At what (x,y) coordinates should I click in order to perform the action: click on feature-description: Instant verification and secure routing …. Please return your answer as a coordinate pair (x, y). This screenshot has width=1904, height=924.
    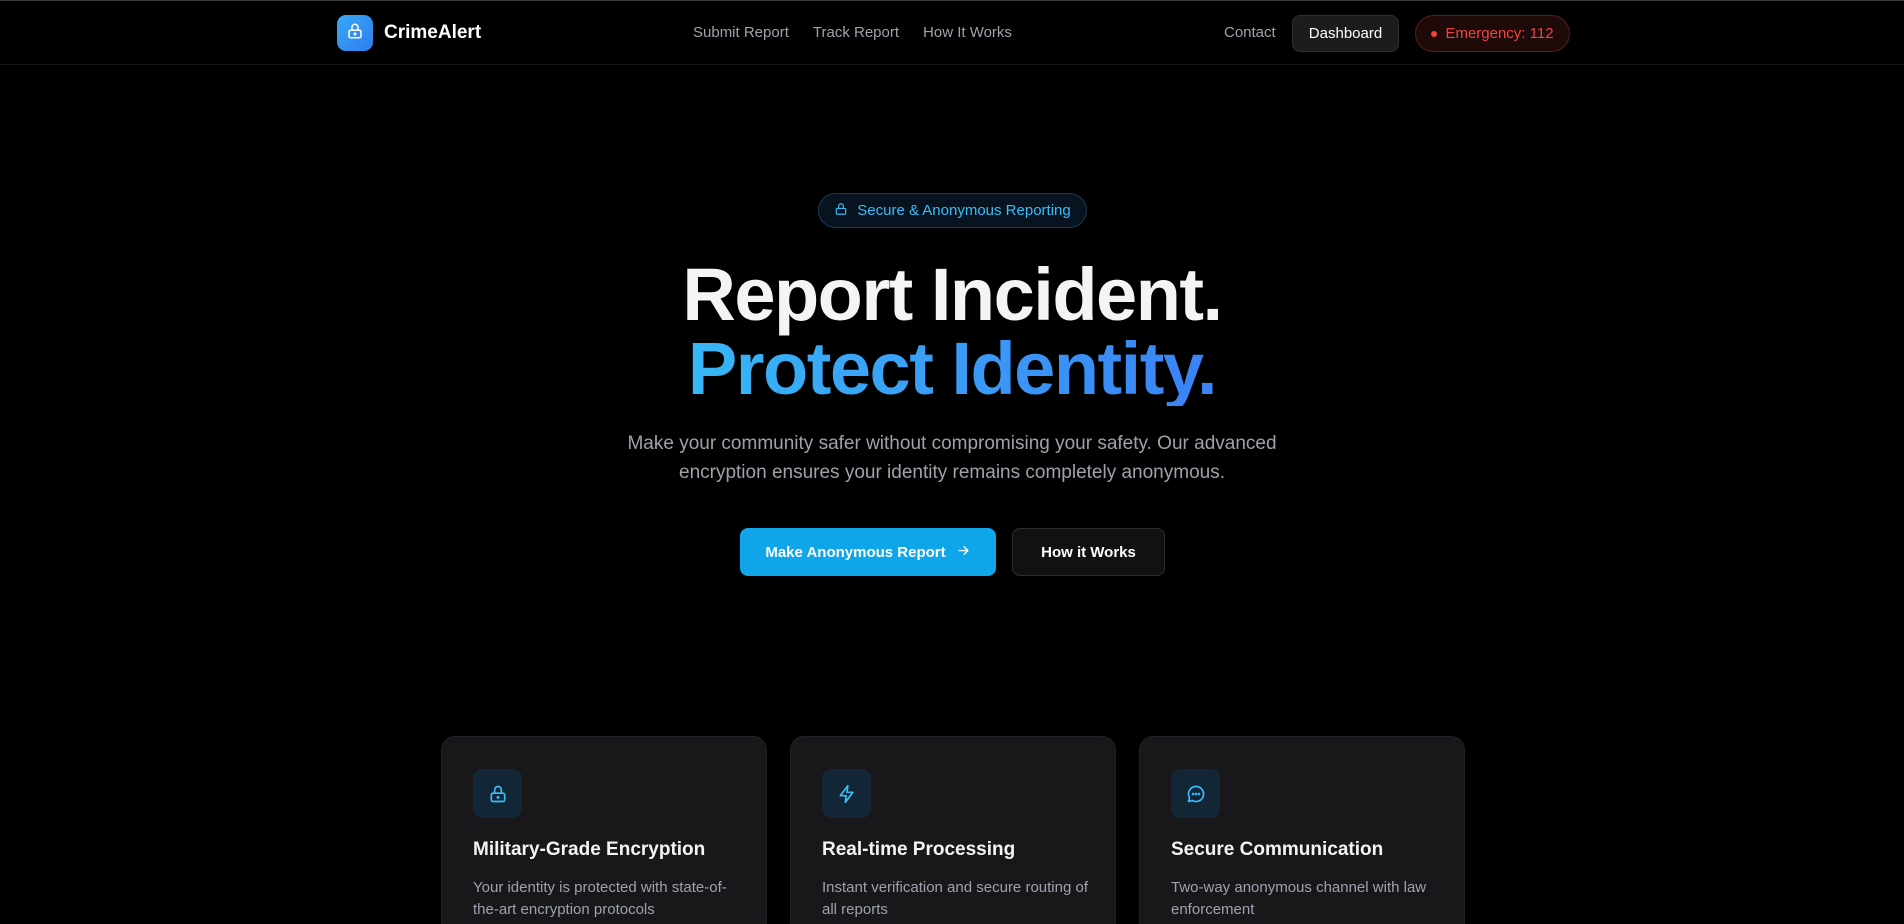
    Looking at the image, I should click on (955, 898).